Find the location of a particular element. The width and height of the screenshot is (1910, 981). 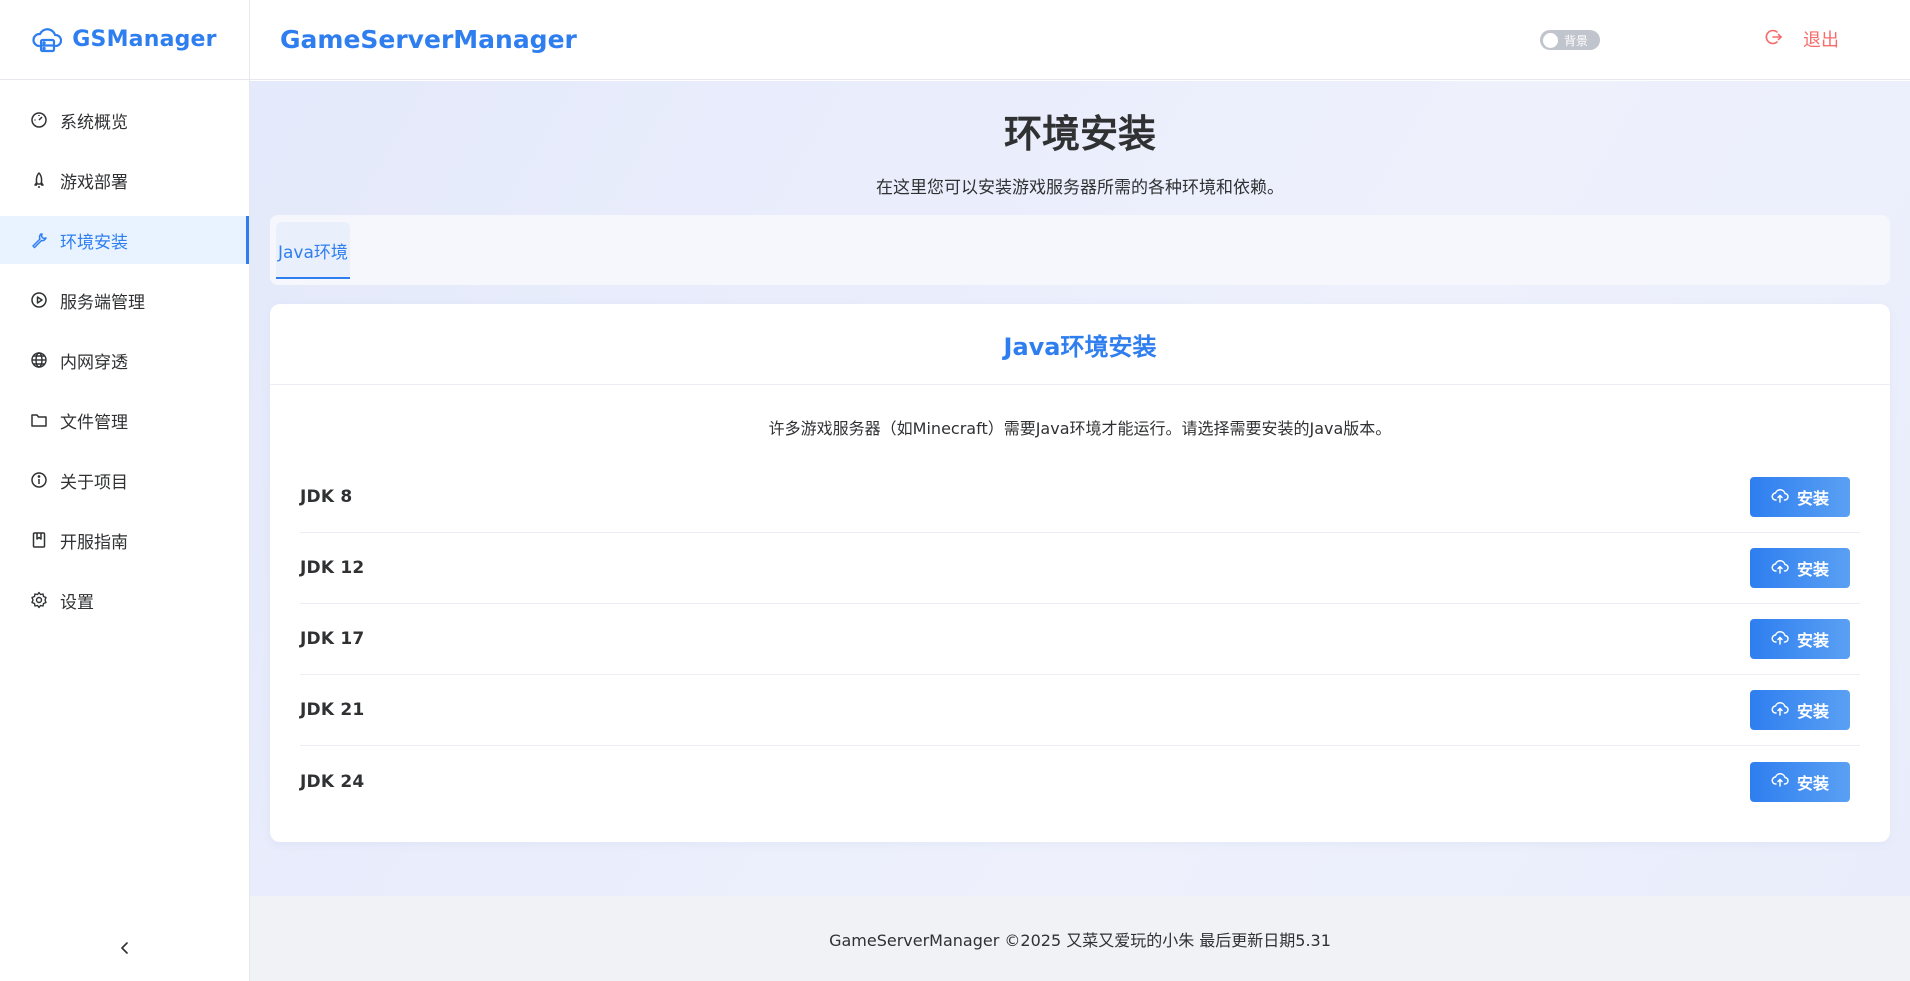

install-jdk8-button: 安装 is located at coordinates (1800, 497).